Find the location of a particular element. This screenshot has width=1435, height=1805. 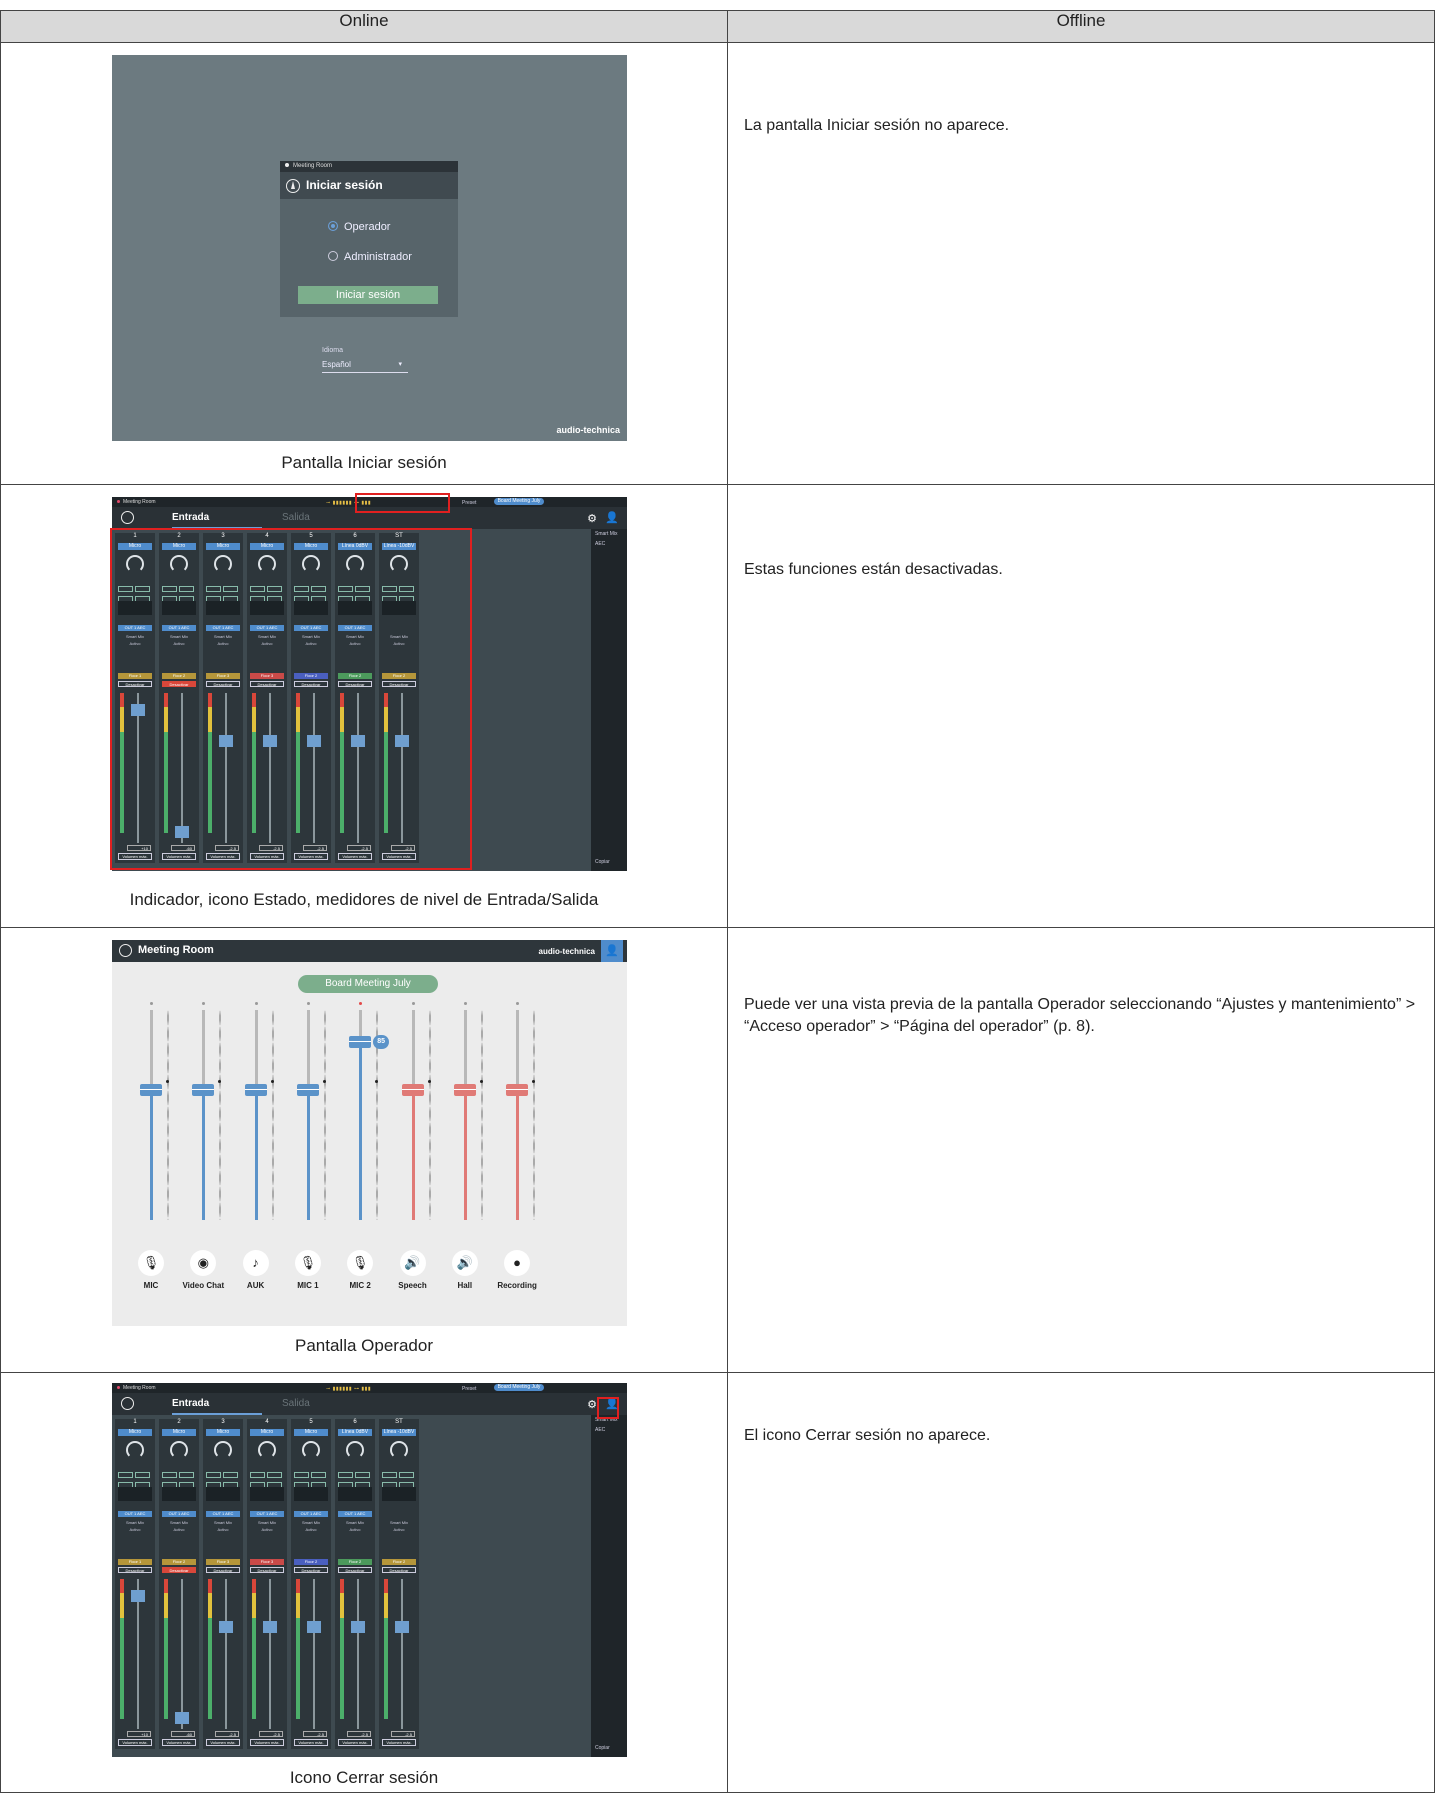

role-operator-radio: Operador is located at coordinates (359, 227).